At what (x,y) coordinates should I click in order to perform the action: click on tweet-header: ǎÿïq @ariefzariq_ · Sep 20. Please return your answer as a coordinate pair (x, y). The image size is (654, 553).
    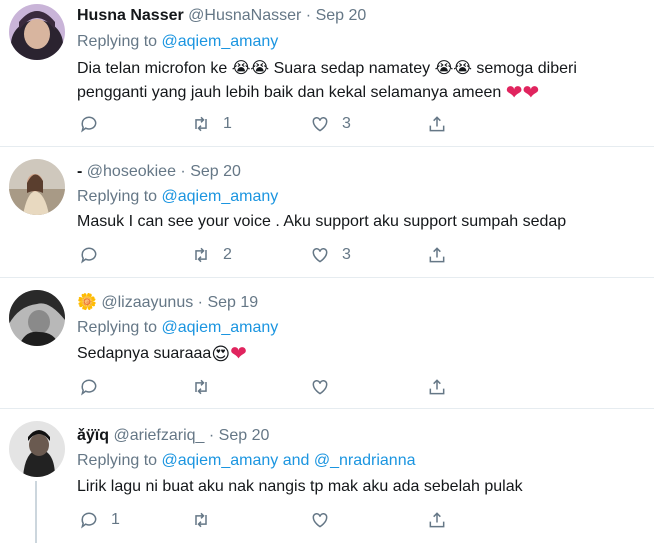
    Looking at the image, I should click on (173, 436).